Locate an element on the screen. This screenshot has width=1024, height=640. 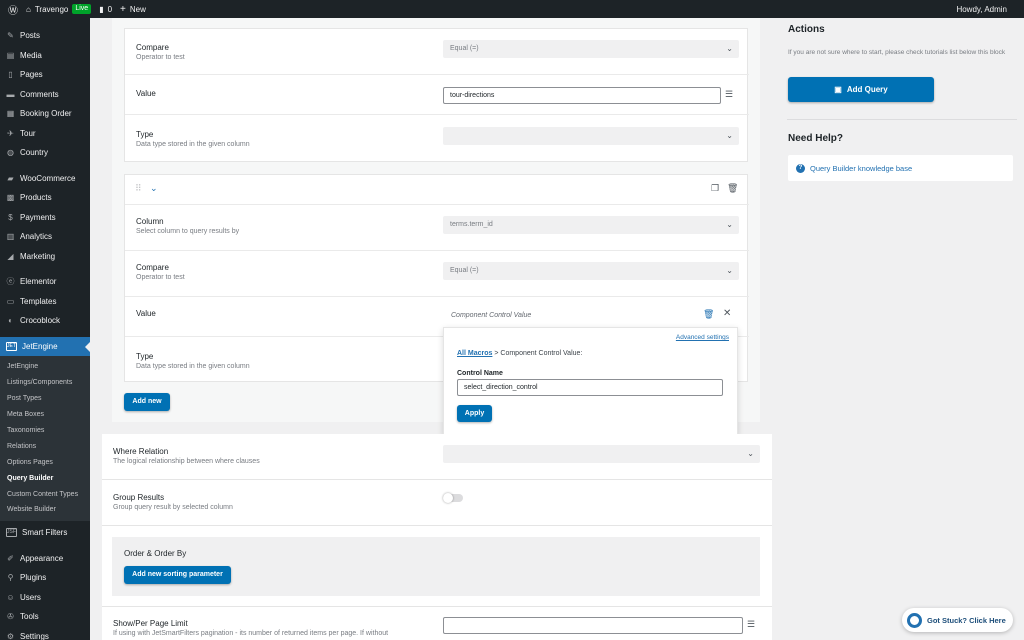
copy-icon: ❐ is located at coordinates (715, 188).